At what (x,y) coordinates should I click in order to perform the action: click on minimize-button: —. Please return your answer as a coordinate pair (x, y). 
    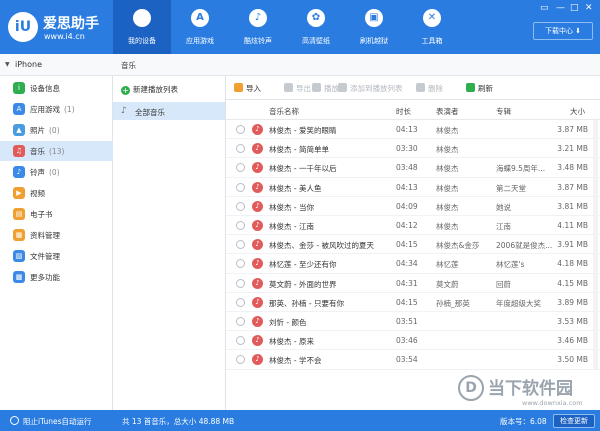
    Looking at the image, I should click on (560, 8).